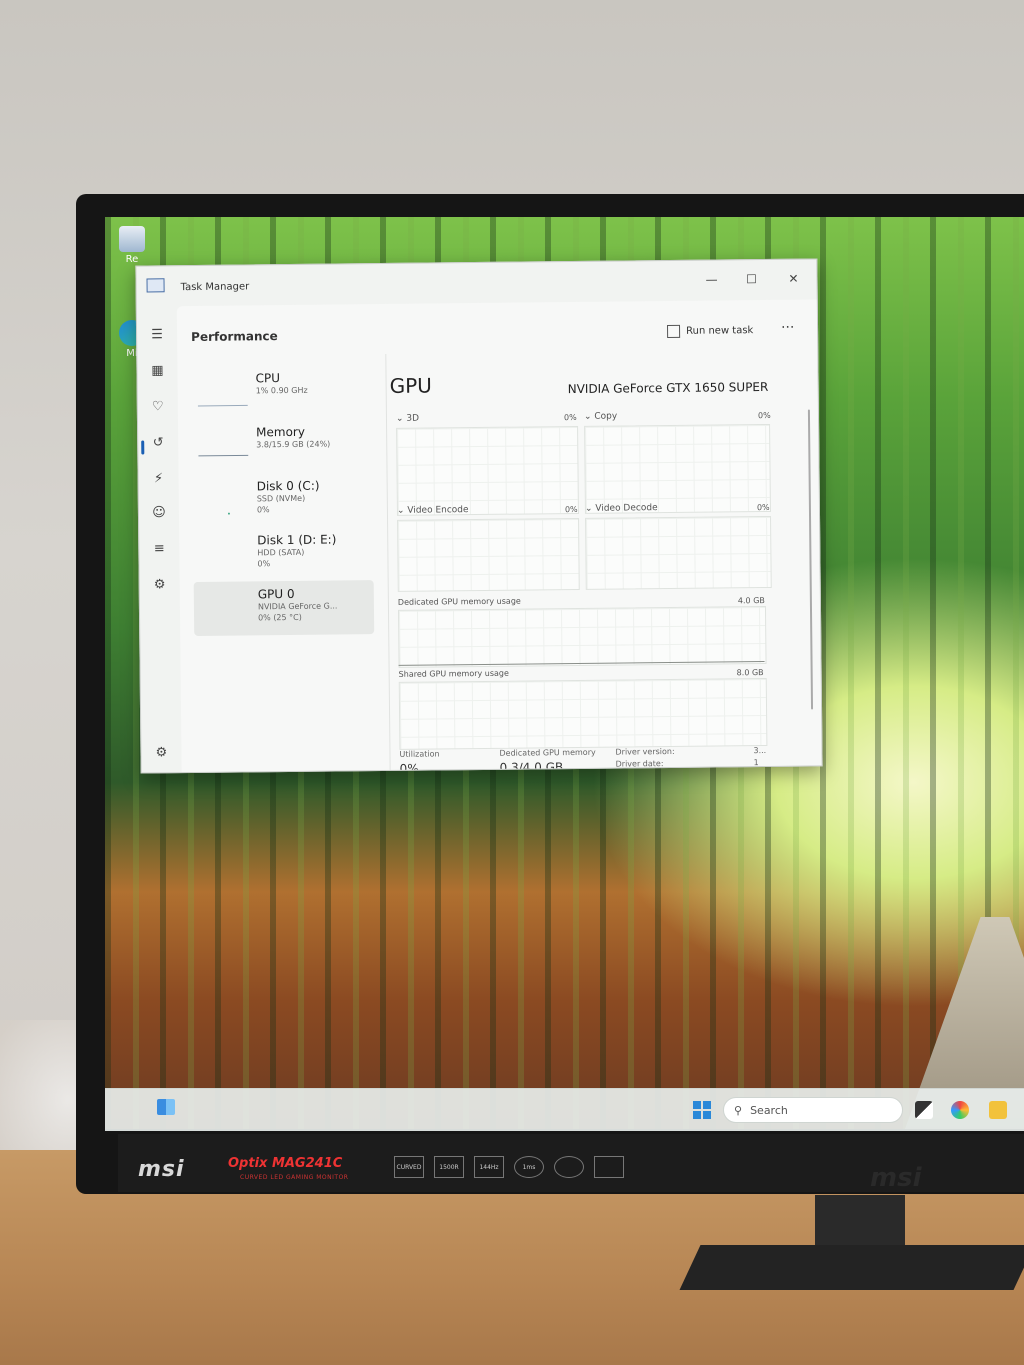  Describe the element at coordinates (161, 752) in the screenshot. I see `settings-icon: ⚙` at that location.